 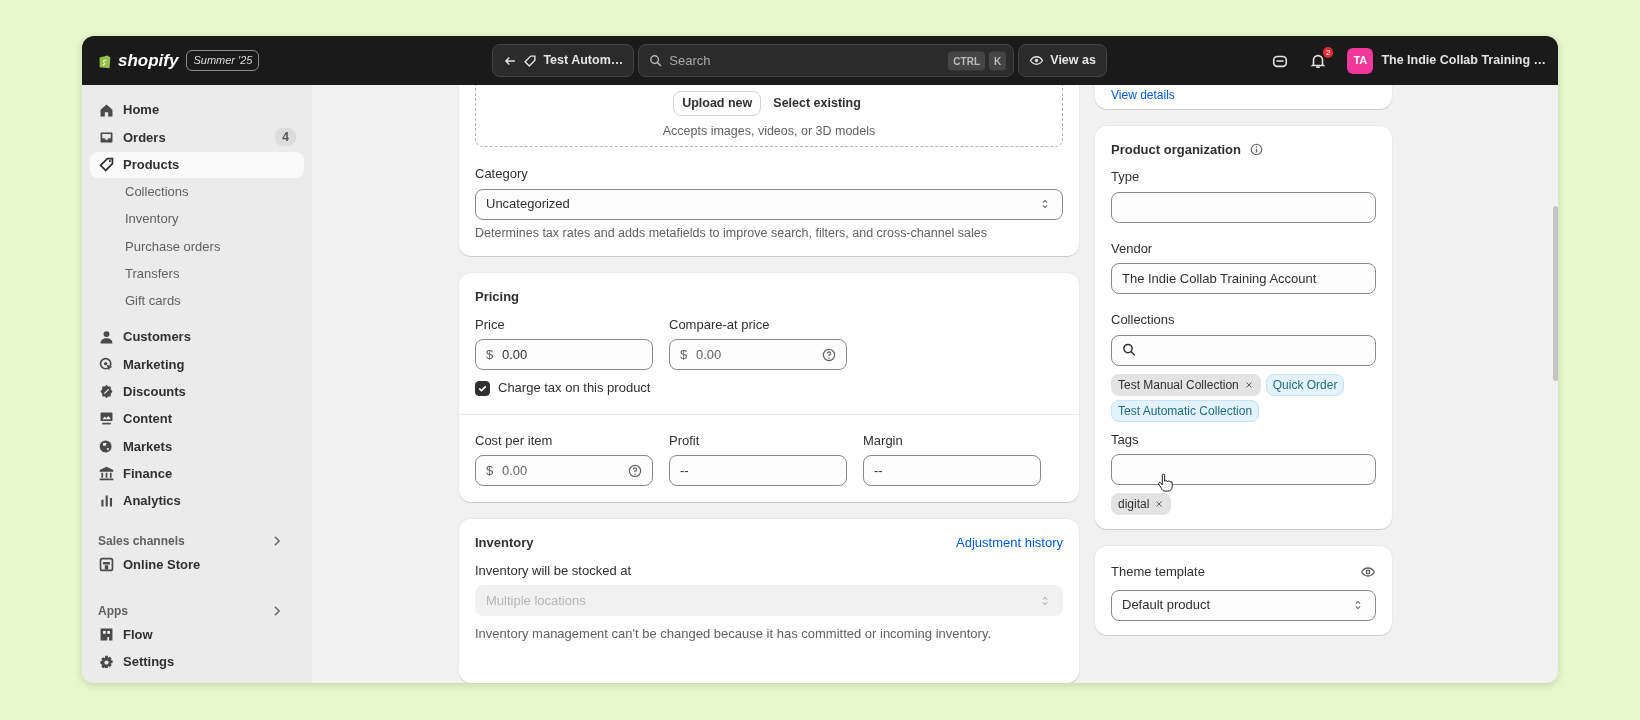 I want to click on checkbox, so click(x=482, y=388).